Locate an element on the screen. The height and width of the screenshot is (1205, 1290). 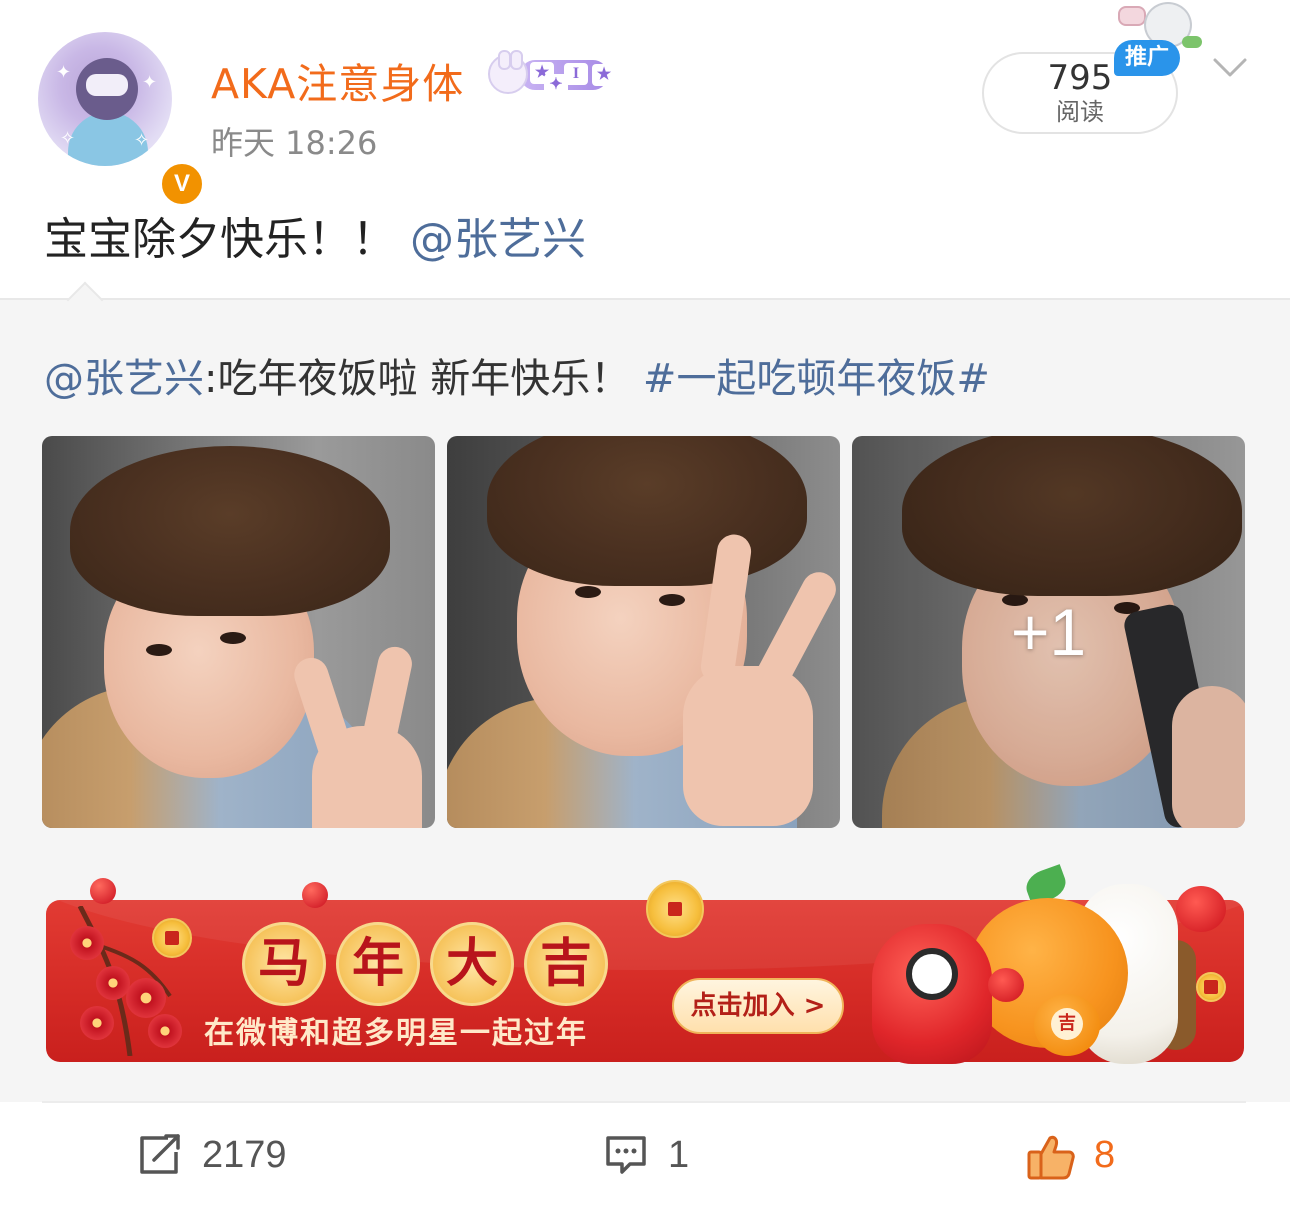
banner-title-char: 年 is located at coordinates (378, 964).